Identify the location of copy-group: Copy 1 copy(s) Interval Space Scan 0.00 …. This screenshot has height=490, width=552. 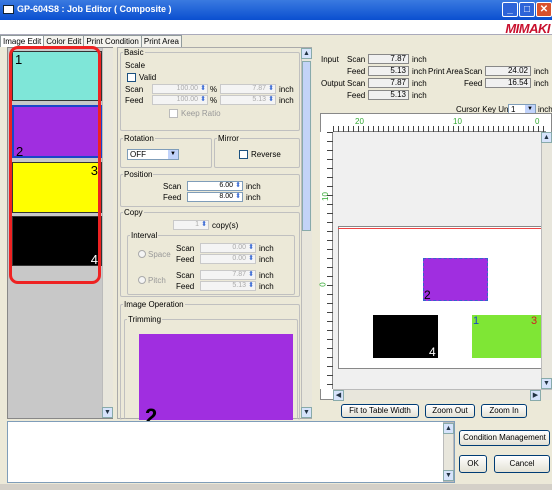
(210, 252).